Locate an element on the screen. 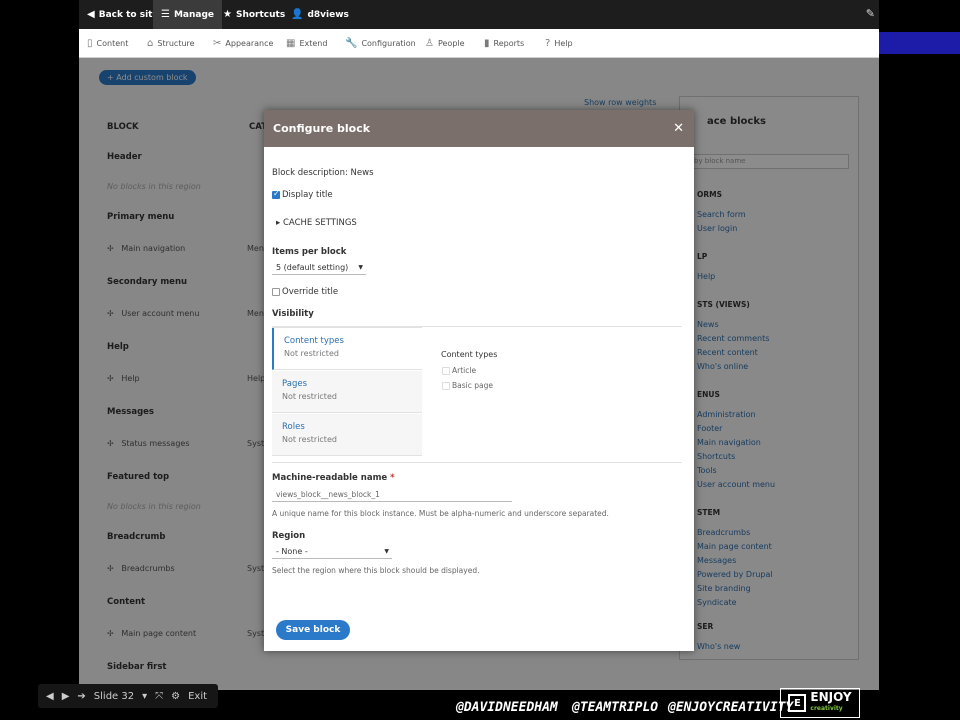 The width and height of the screenshot is (960, 720). nav-content: ▯ Content is located at coordinates (107, 43).